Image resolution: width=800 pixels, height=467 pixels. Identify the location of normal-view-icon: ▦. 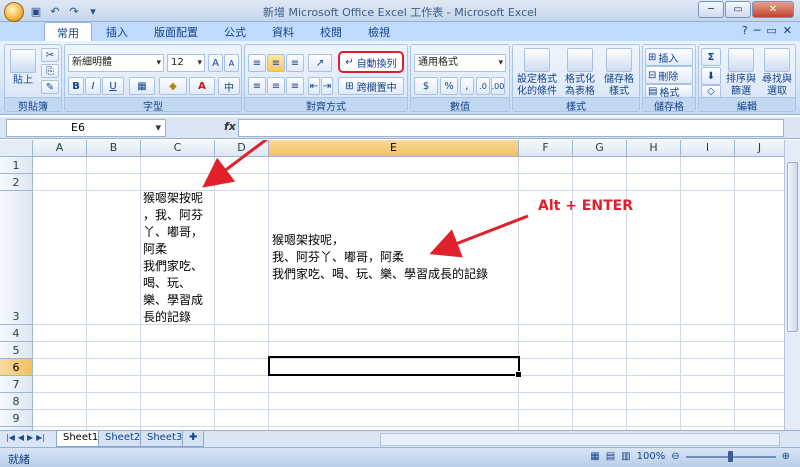
(594, 456).